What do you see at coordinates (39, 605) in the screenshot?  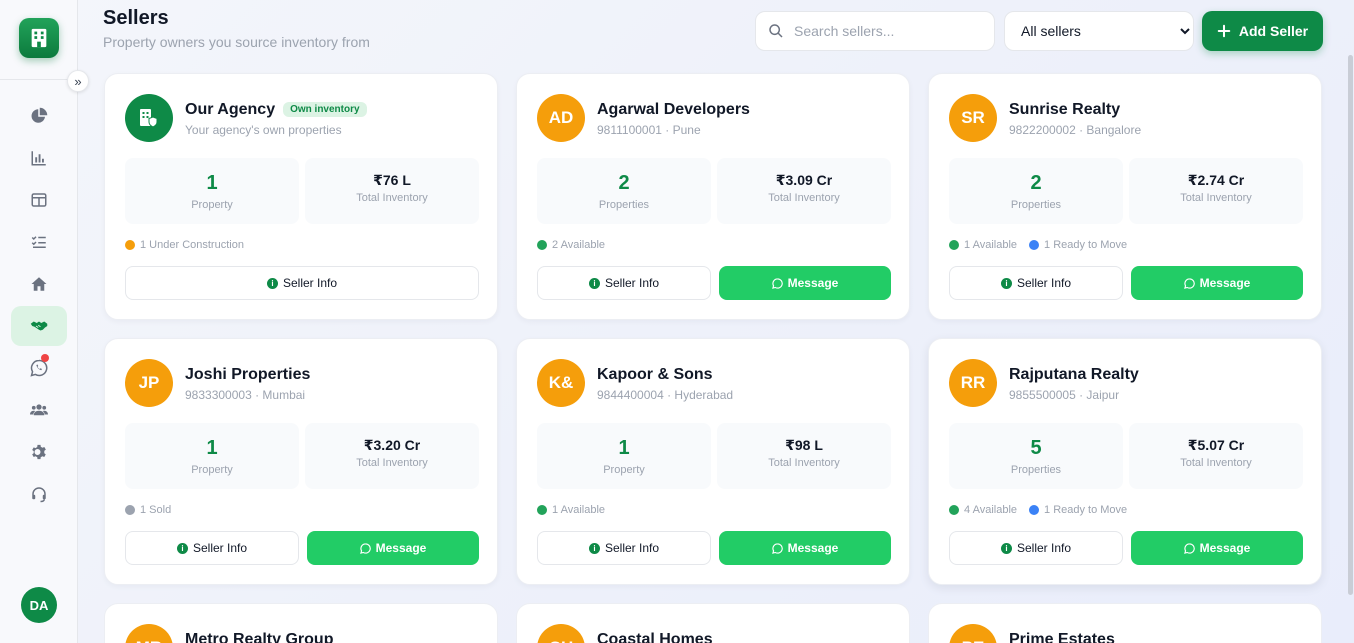 I see `user-avatar: DA` at bounding box center [39, 605].